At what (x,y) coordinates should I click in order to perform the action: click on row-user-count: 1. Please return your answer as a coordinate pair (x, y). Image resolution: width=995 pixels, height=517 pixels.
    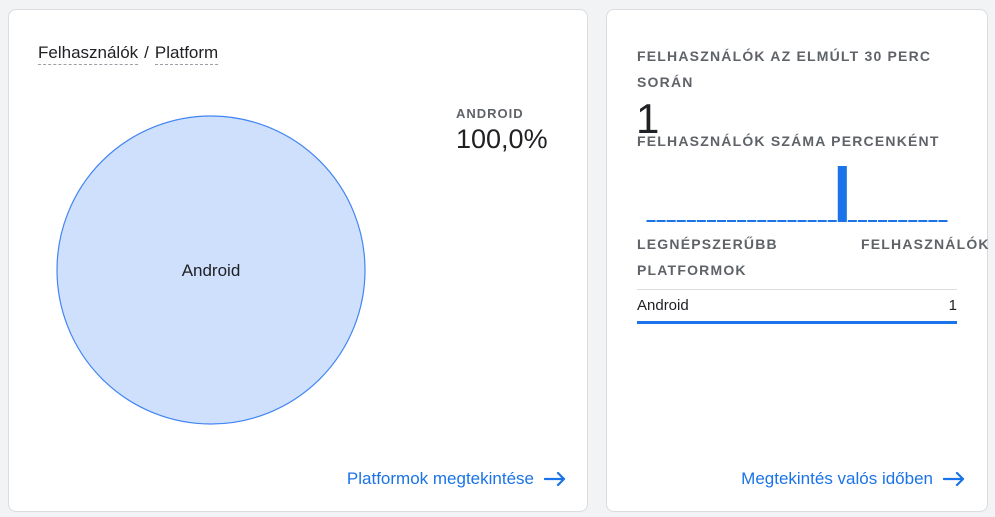
    Looking at the image, I should click on (952, 305).